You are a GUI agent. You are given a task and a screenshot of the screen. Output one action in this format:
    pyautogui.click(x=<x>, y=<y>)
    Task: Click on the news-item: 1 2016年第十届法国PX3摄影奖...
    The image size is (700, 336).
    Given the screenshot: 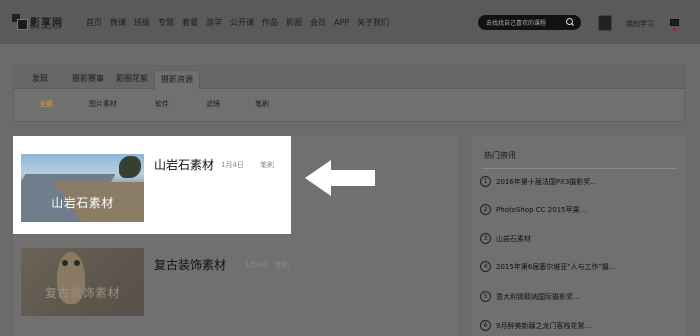 What is the action you would take?
    pyautogui.click(x=580, y=182)
    